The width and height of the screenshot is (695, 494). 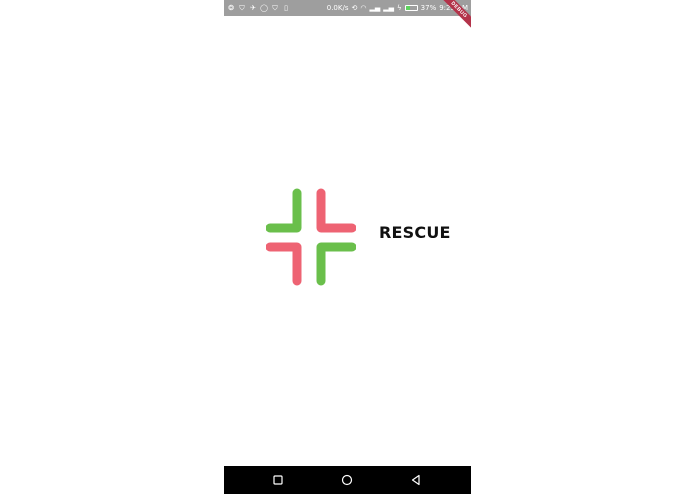 I want to click on app-logo, so click(x=311, y=237).